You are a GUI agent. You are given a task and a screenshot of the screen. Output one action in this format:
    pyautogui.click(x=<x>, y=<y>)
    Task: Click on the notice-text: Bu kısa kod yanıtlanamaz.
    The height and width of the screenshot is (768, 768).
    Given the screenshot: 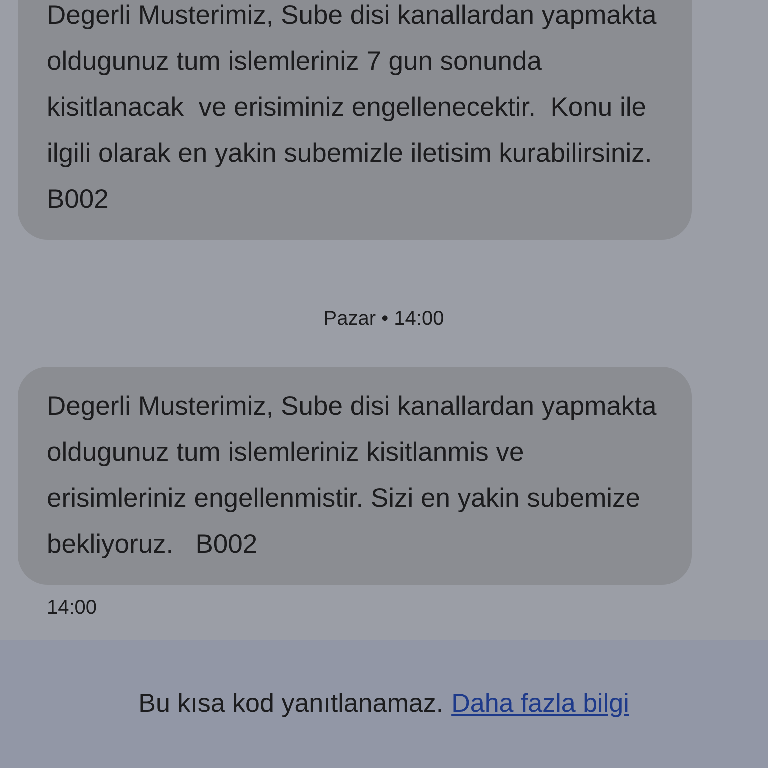 What is the action you would take?
    pyautogui.click(x=291, y=703)
    